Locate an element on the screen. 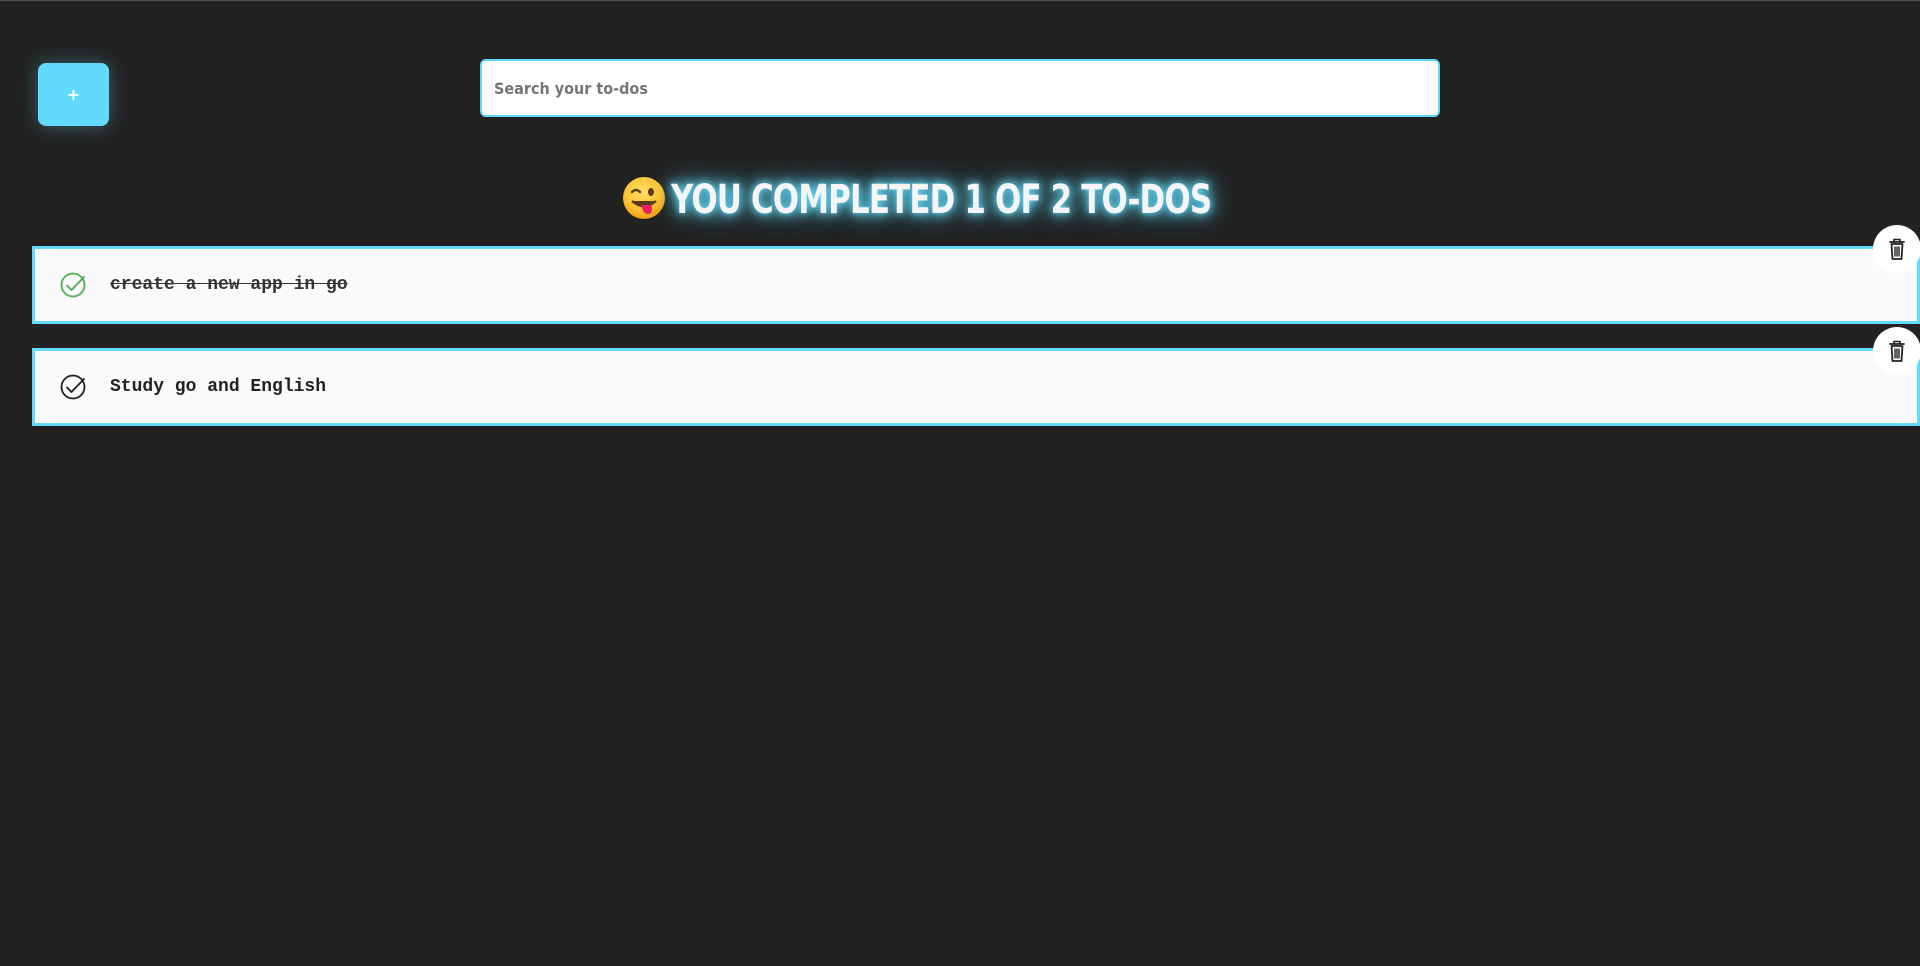 The image size is (1920, 966). add-todo-button: + is located at coordinates (73, 94).